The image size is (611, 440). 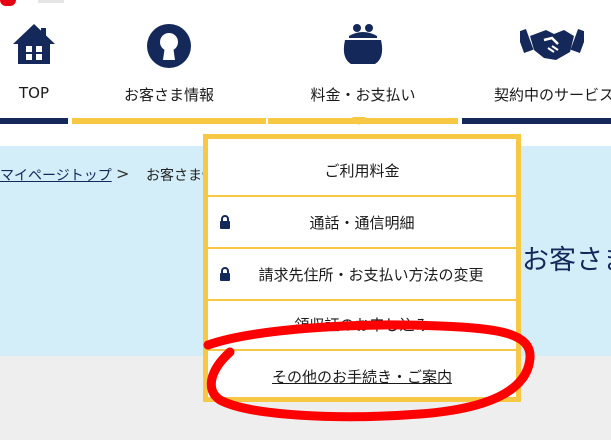 I want to click on nav-label-billing: 料金・お支払い, so click(x=363, y=95).